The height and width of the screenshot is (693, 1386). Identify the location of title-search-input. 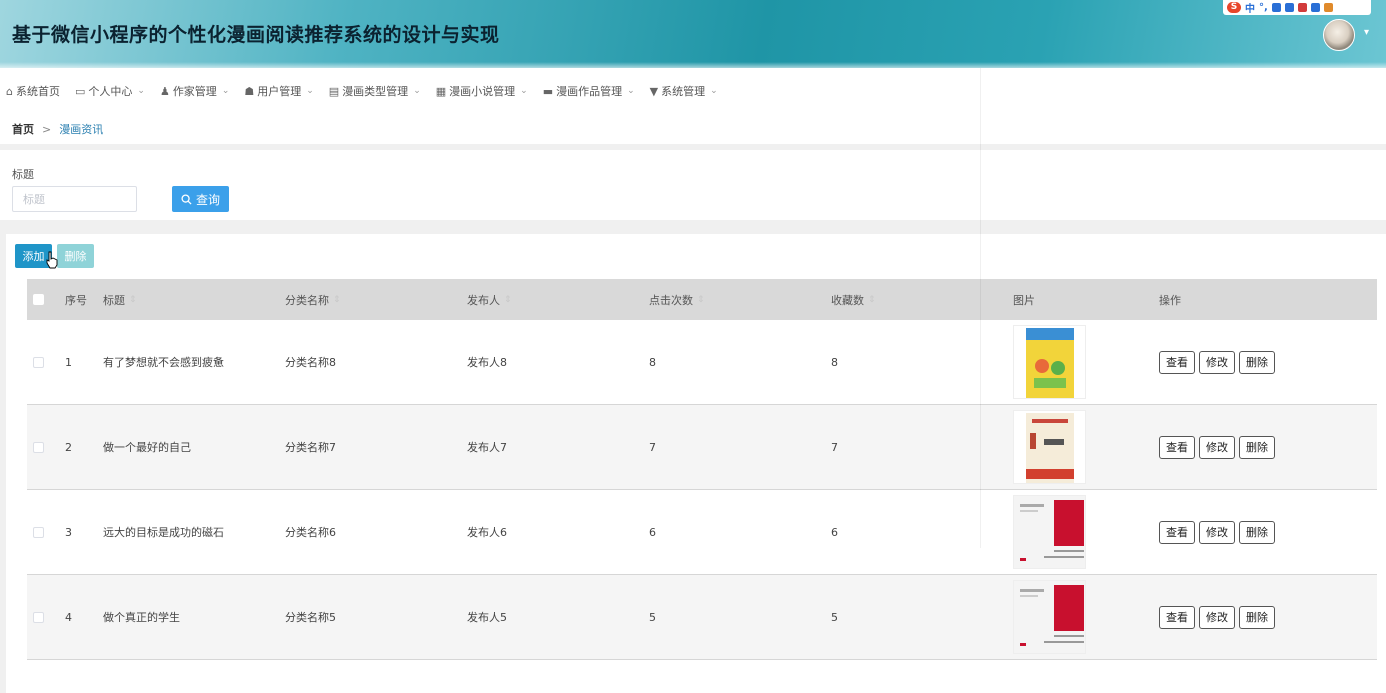
(74, 199).